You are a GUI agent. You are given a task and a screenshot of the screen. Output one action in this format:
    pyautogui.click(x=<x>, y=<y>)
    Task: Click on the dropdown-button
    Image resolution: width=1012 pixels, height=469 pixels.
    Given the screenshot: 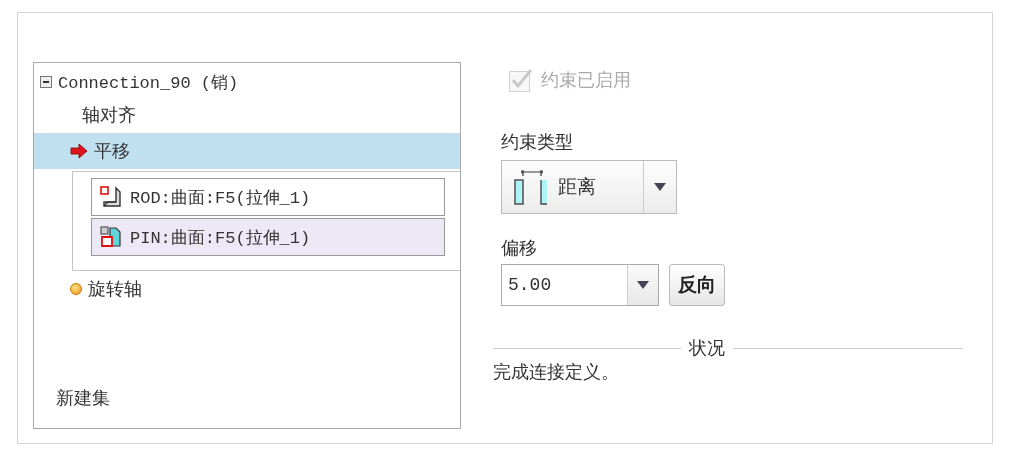 What is the action you would take?
    pyautogui.click(x=643, y=285)
    